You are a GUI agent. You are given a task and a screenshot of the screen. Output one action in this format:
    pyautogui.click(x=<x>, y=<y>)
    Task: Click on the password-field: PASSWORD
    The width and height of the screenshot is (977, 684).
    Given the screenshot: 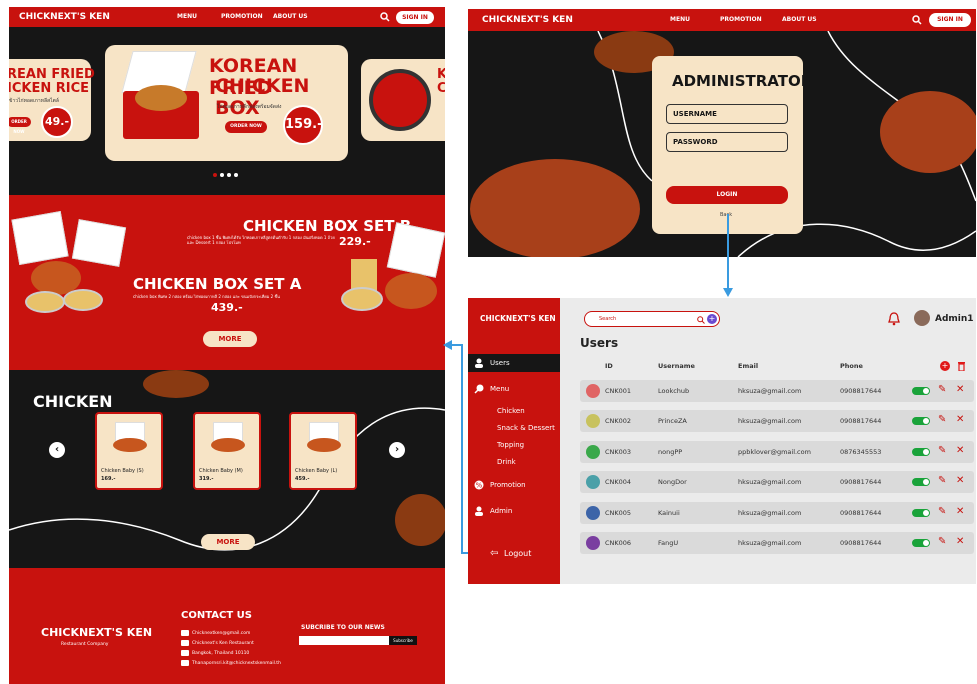 What is the action you would take?
    pyautogui.click(x=727, y=142)
    